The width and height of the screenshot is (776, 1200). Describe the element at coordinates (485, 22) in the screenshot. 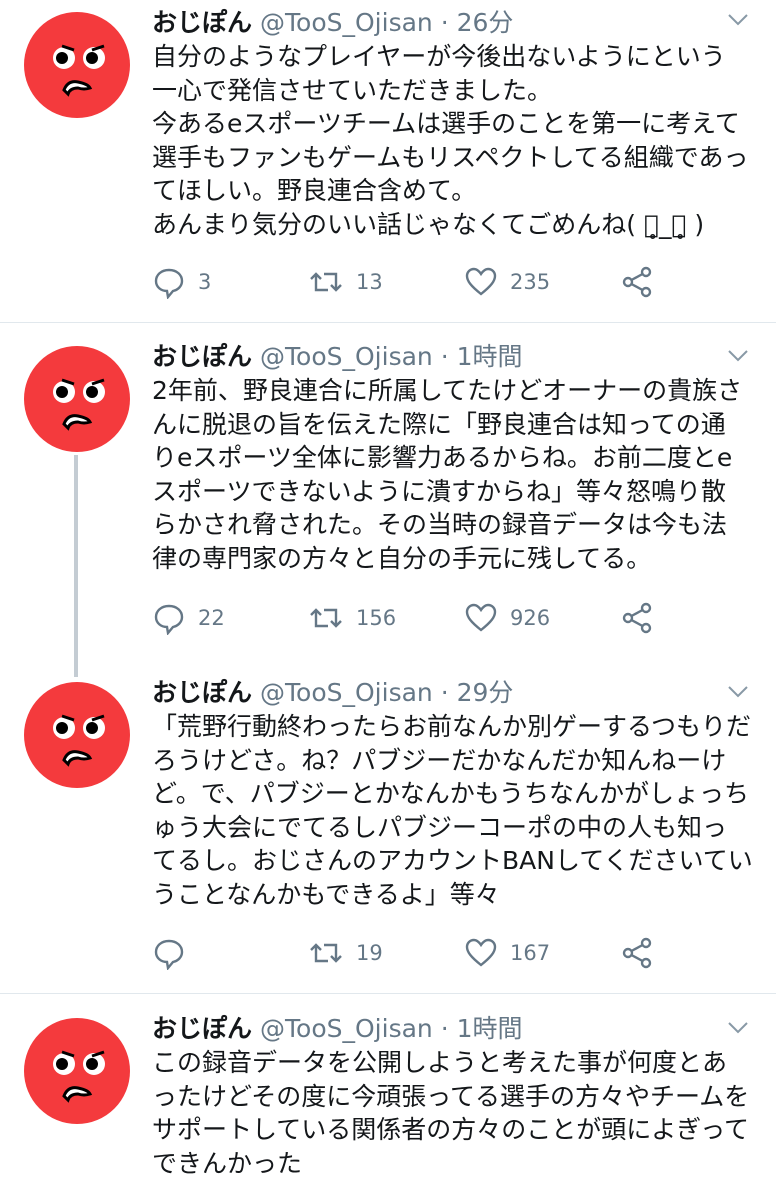

I see `timestamp: 26分` at that location.